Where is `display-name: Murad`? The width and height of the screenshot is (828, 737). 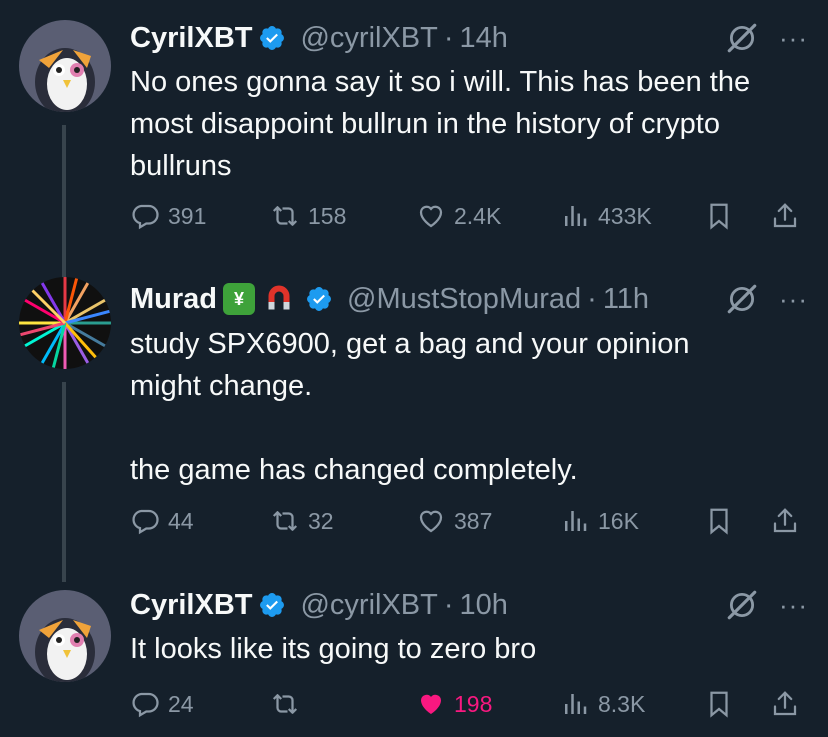 display-name: Murad is located at coordinates (173, 299).